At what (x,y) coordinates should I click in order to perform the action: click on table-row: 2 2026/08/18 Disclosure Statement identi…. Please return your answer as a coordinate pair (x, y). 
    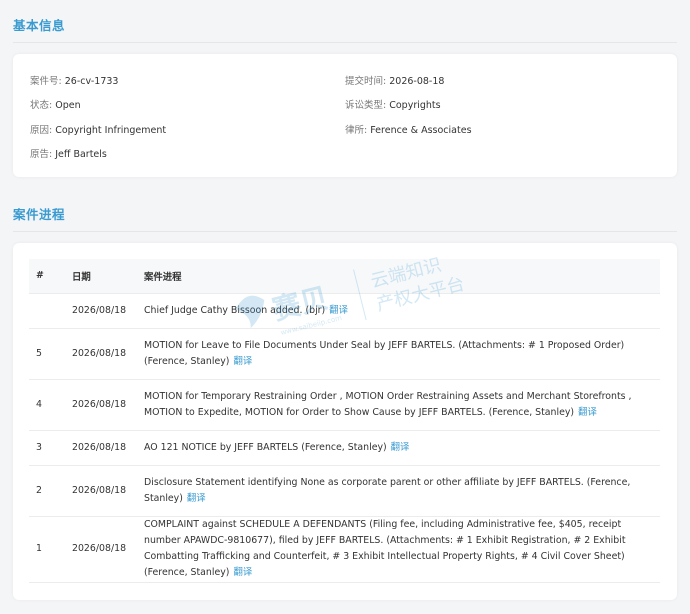
    Looking at the image, I should click on (344, 490).